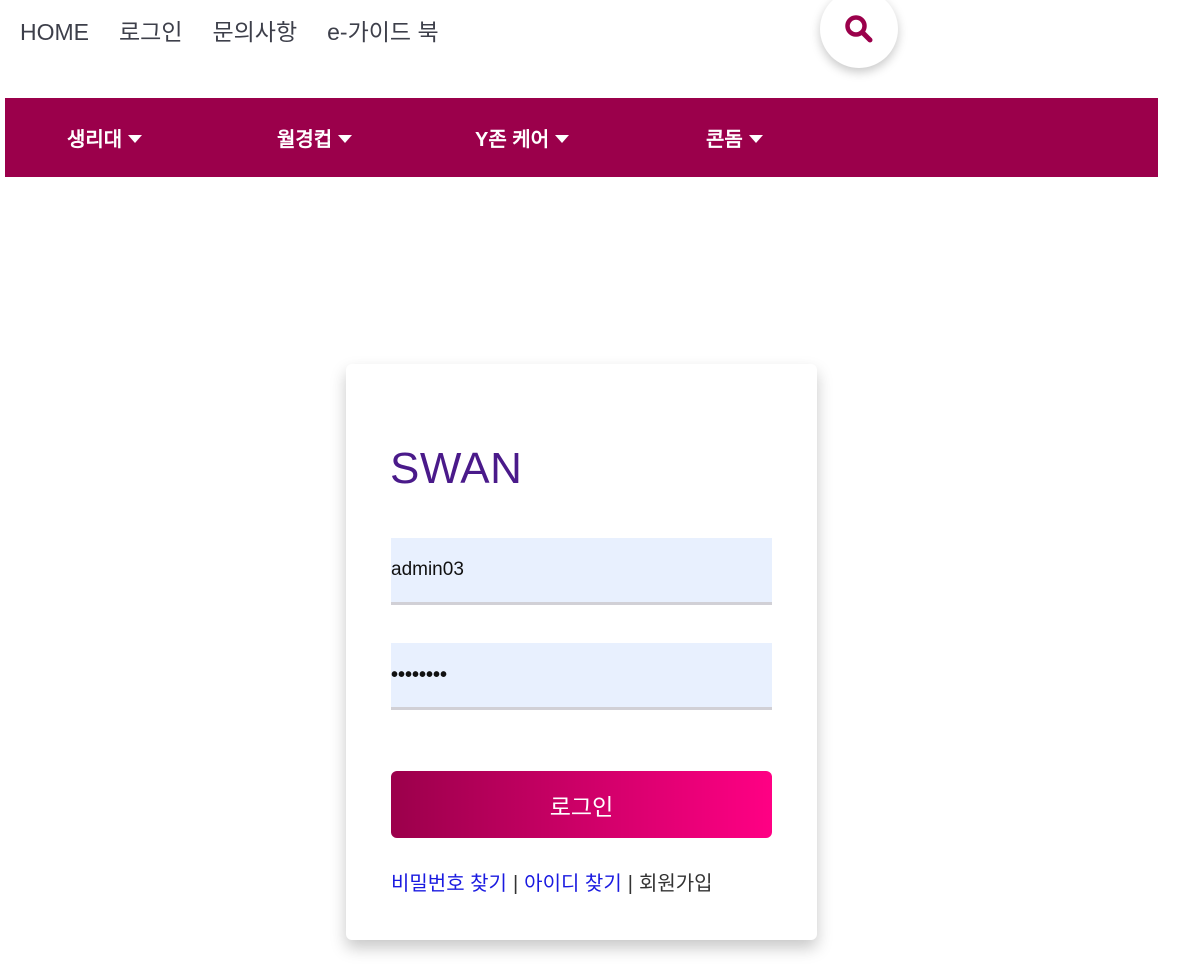 The height and width of the screenshot is (972, 1180). What do you see at coordinates (449, 884) in the screenshot?
I see `find-password-link: 비밀번호 찾기` at bounding box center [449, 884].